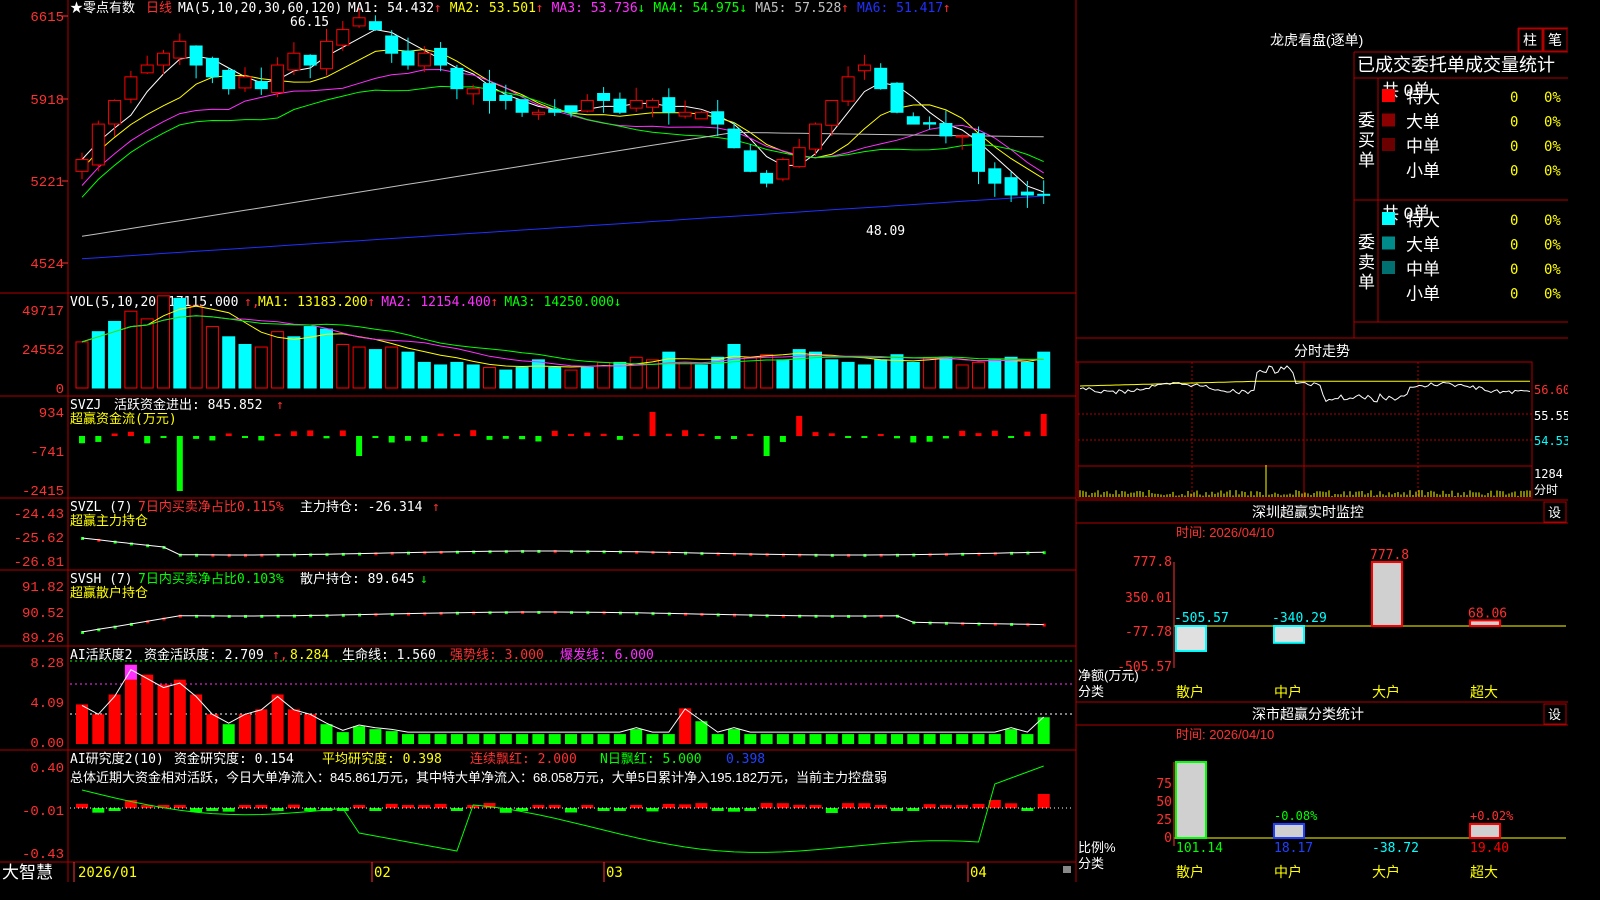 The width and height of the screenshot is (1600, 900). Describe the element at coordinates (1554, 512) in the screenshot. I see `monitor-settings-label: 设` at that location.